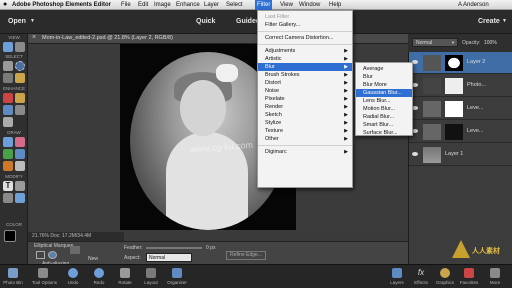  I want to click on layer-mask-thumbnail, so click(454, 109).